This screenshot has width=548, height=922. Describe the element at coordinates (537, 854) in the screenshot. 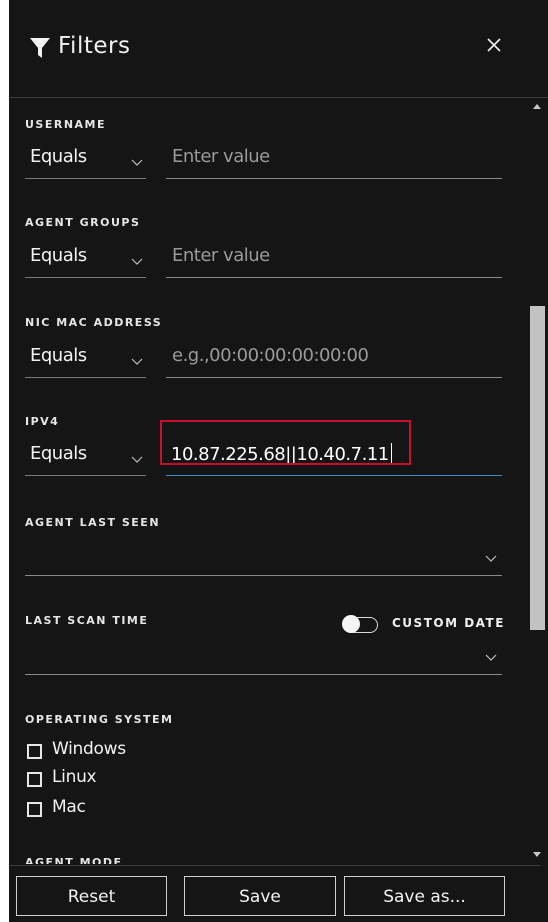

I see `scroll-down-arrow-icon` at that location.